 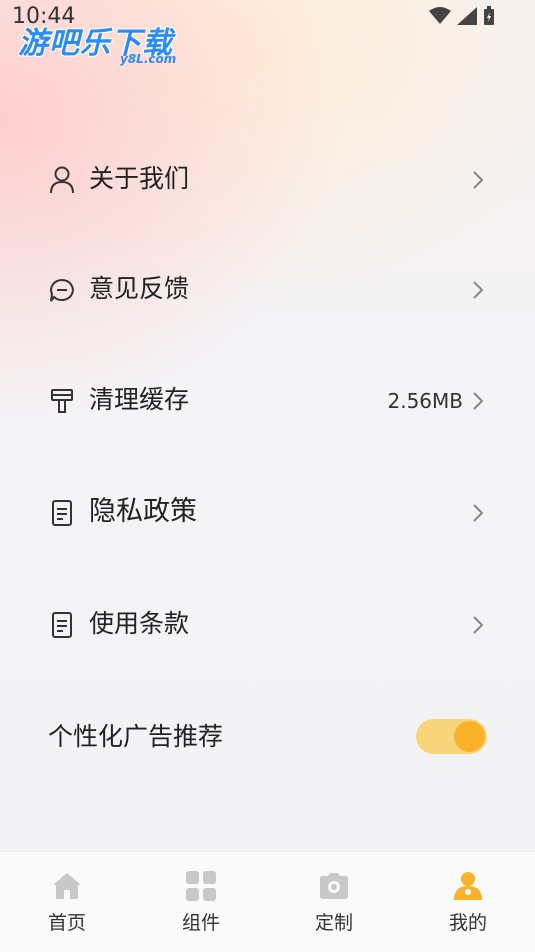 I want to click on tab-widgets: 组件, so click(x=201, y=902).